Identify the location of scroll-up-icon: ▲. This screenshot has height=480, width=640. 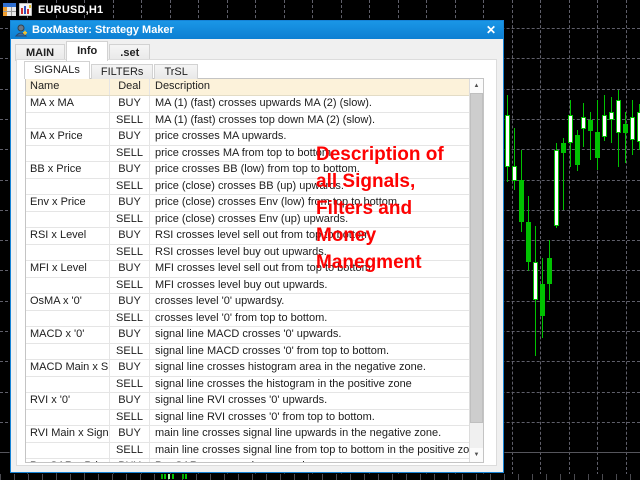
(476, 86).